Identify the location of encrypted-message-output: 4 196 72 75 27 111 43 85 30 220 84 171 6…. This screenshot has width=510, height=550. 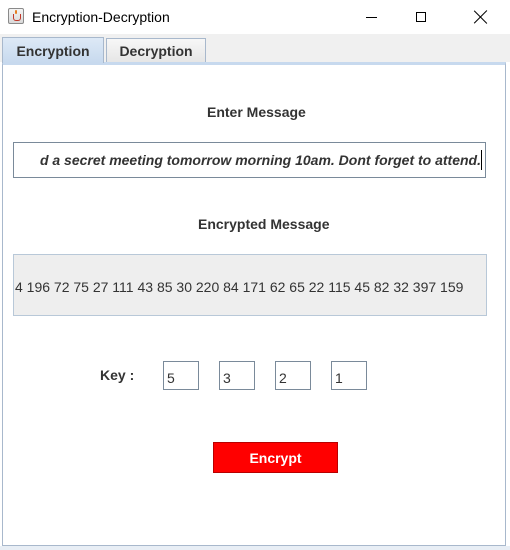
(250, 285).